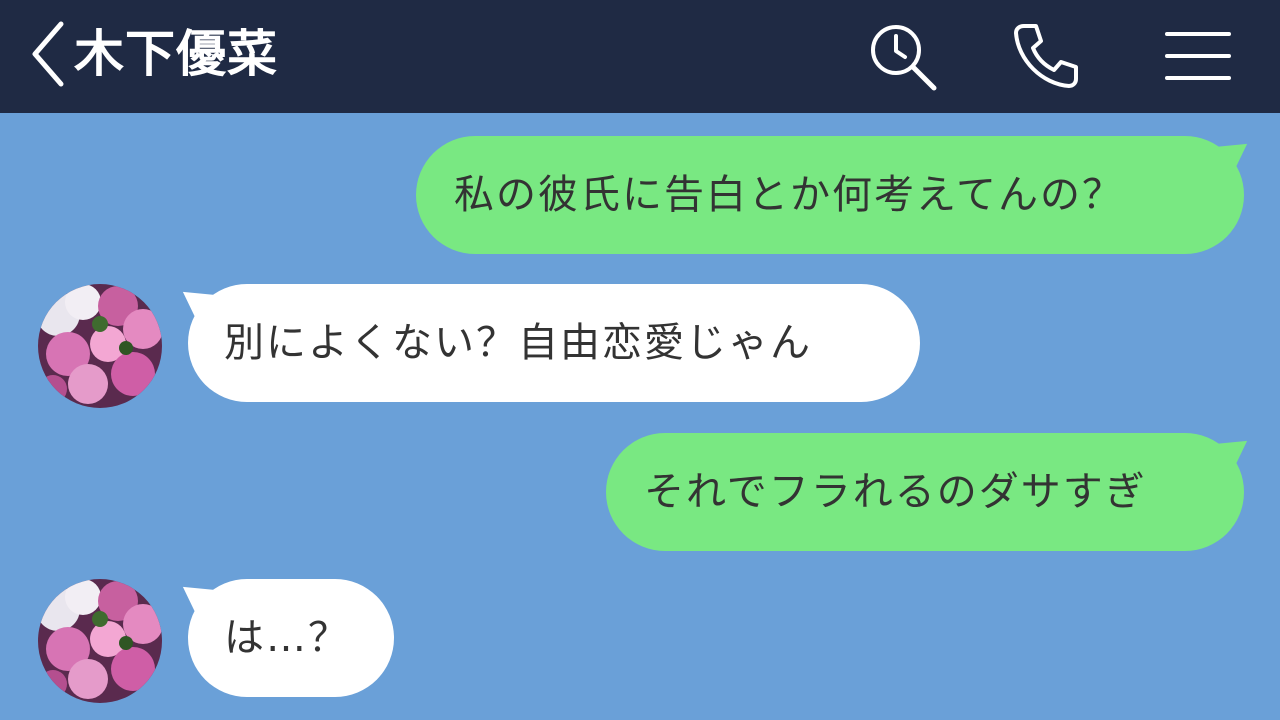 The height and width of the screenshot is (720, 1280). Describe the element at coordinates (176, 54) in the screenshot. I see `chat-title: 木下優菜` at that location.